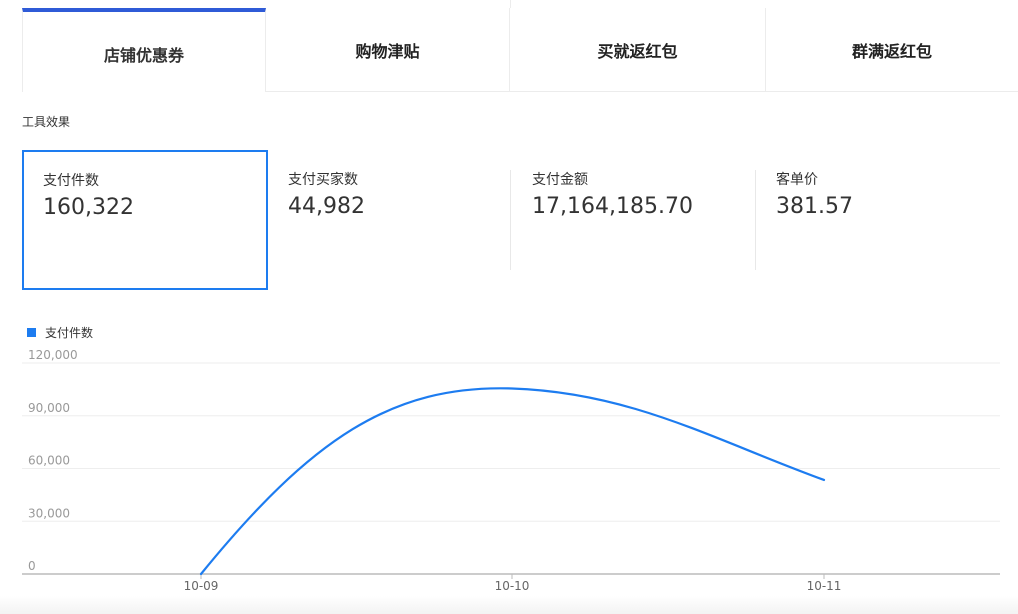 This screenshot has width=1018, height=614. What do you see at coordinates (53, 355) in the screenshot?
I see `y-tick-label: 120,000` at bounding box center [53, 355].